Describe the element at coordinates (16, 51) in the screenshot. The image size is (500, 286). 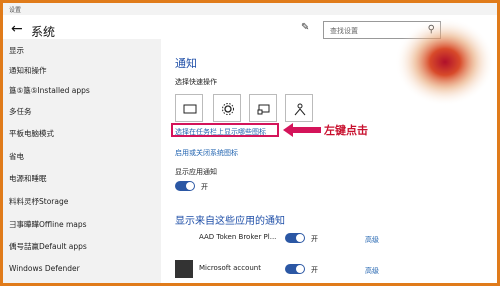
I see `sidebar-item-display: 显示` at that location.